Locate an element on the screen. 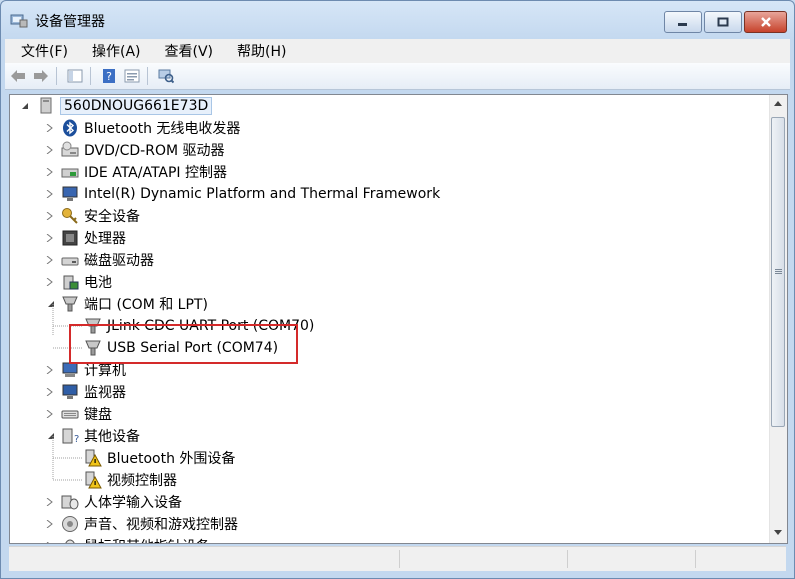 The image size is (795, 579). menu-action: 操作(A) is located at coordinates (112, 51).